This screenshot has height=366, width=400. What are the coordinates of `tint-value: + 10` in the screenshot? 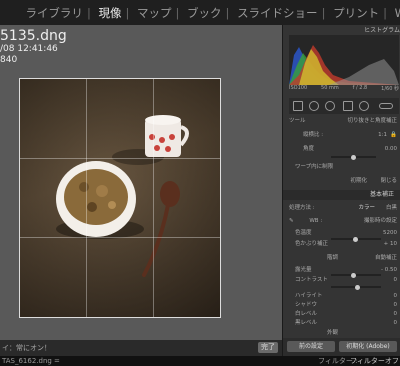 It's located at (390, 244).